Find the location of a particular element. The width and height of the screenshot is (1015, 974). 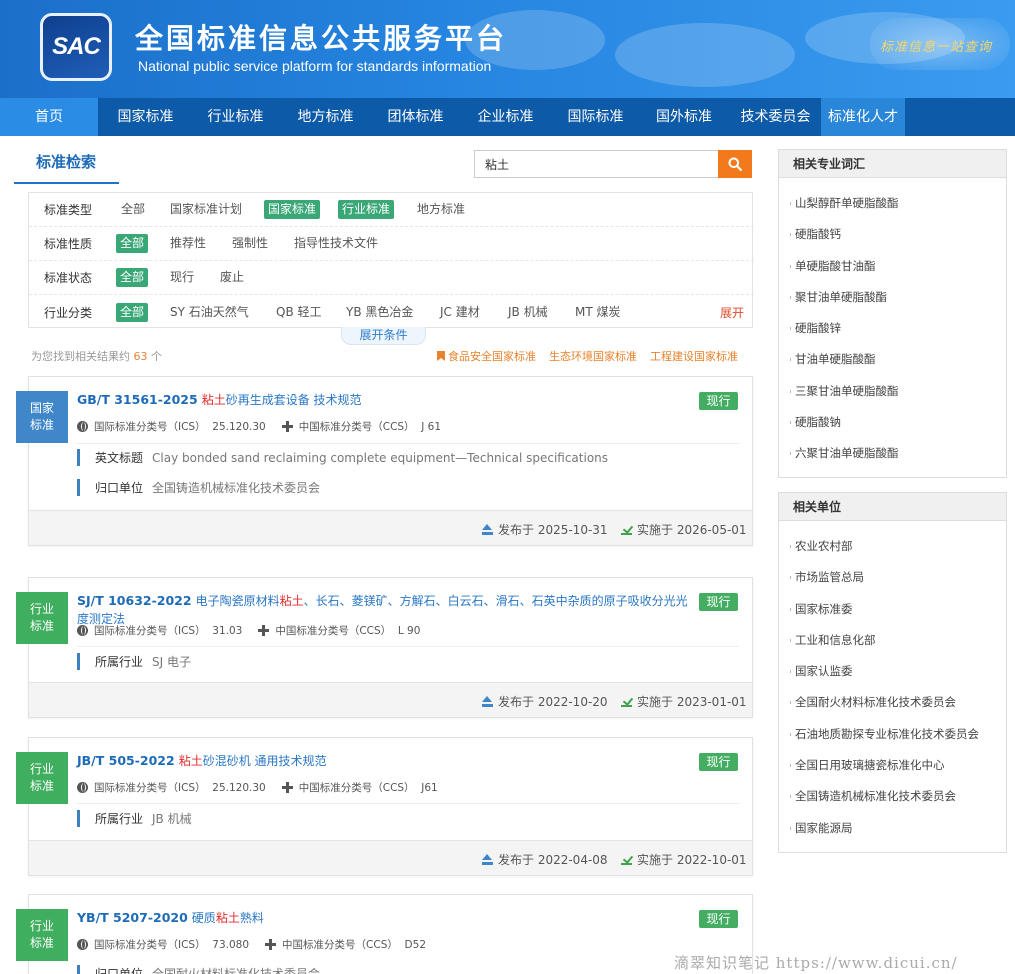

nav-national-standards: 国家标准 is located at coordinates (145, 117).